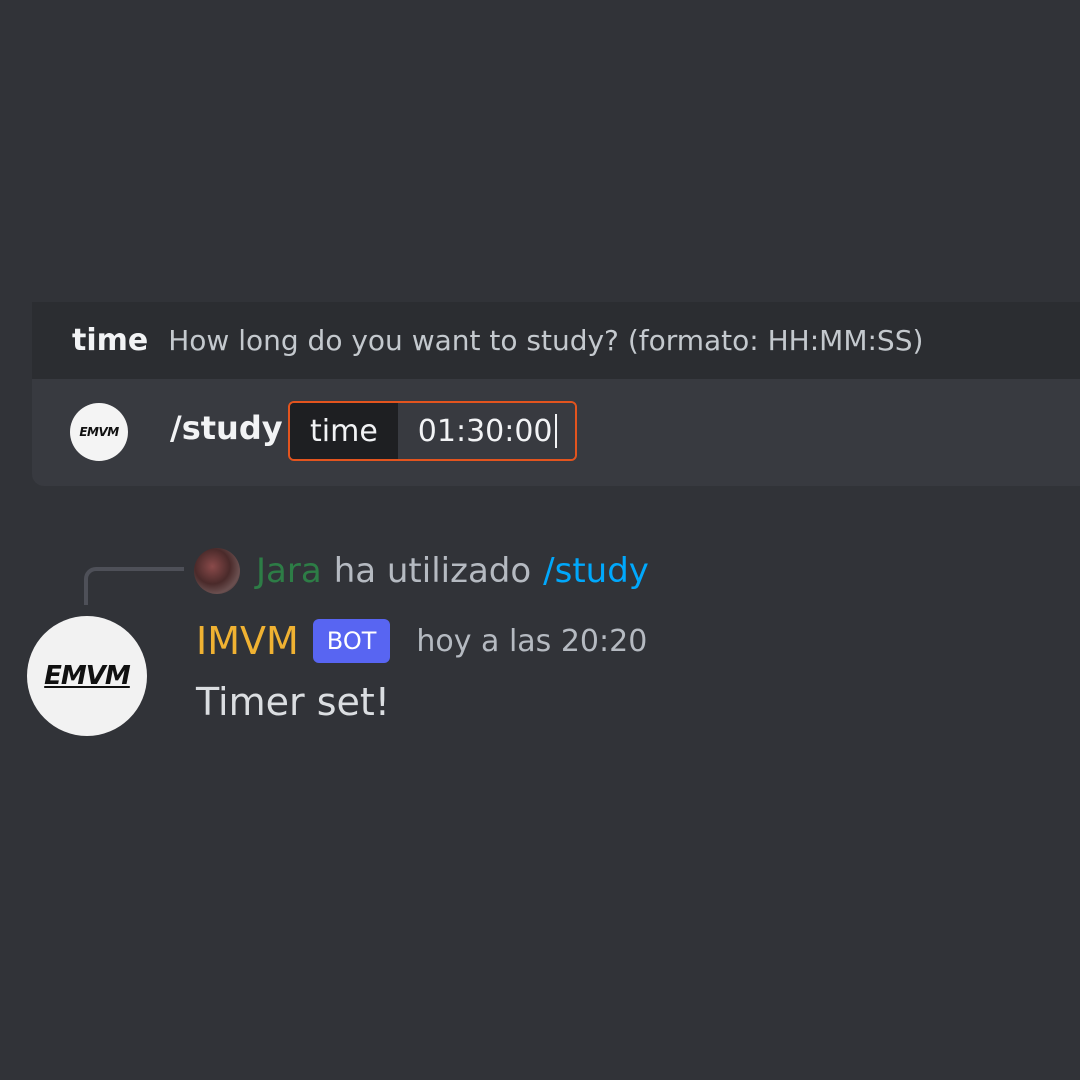  I want to click on reply-connector, so click(134, 586).